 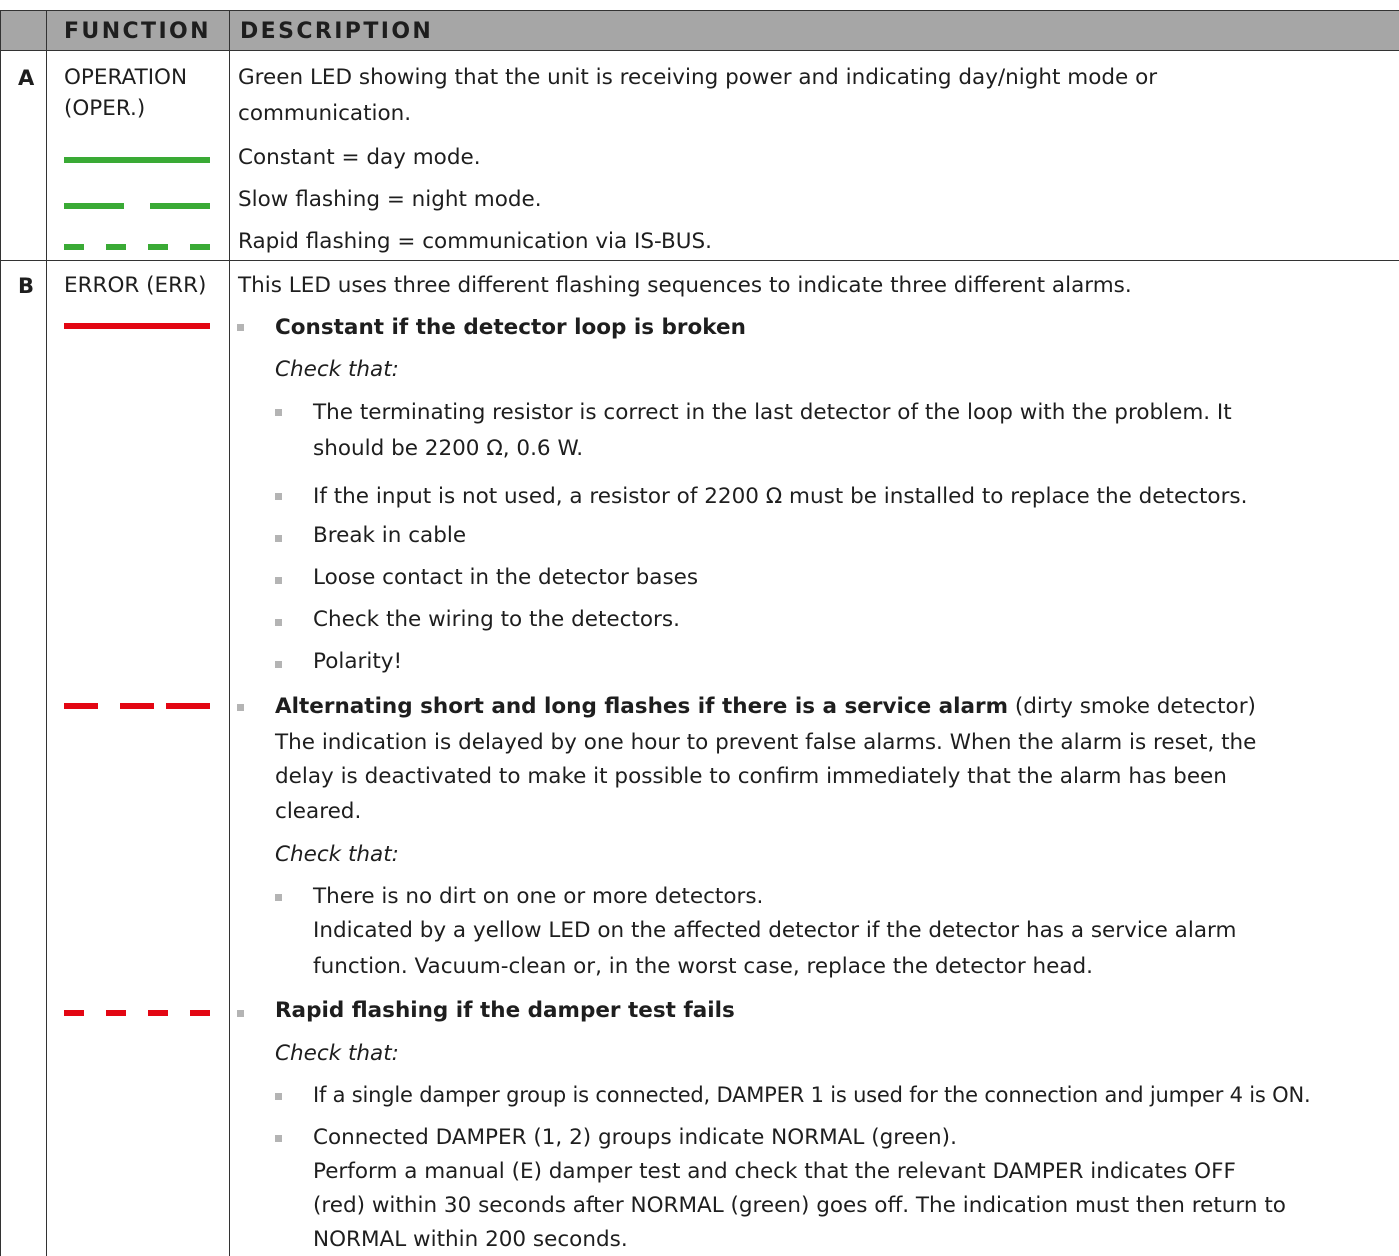 I want to click on row-letter-a: A, so click(x=26, y=78).